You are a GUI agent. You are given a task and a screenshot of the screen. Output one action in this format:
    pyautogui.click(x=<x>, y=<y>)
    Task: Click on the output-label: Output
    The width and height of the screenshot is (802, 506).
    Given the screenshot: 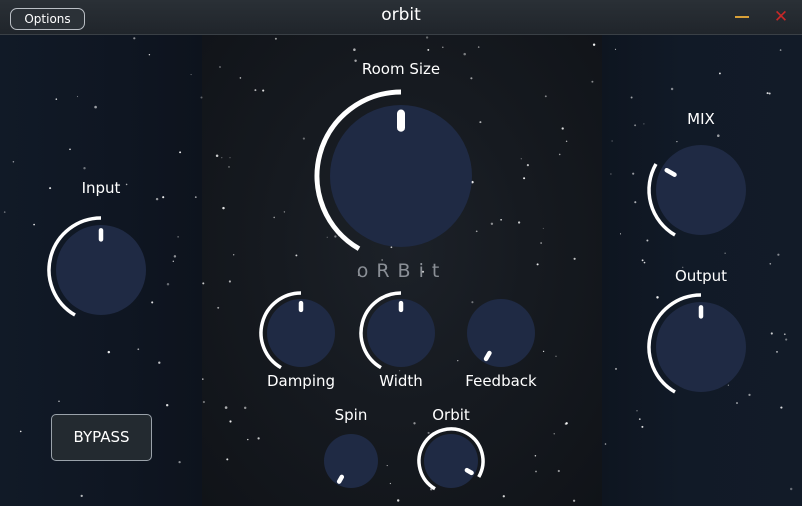 What is the action you would take?
    pyautogui.click(x=701, y=276)
    